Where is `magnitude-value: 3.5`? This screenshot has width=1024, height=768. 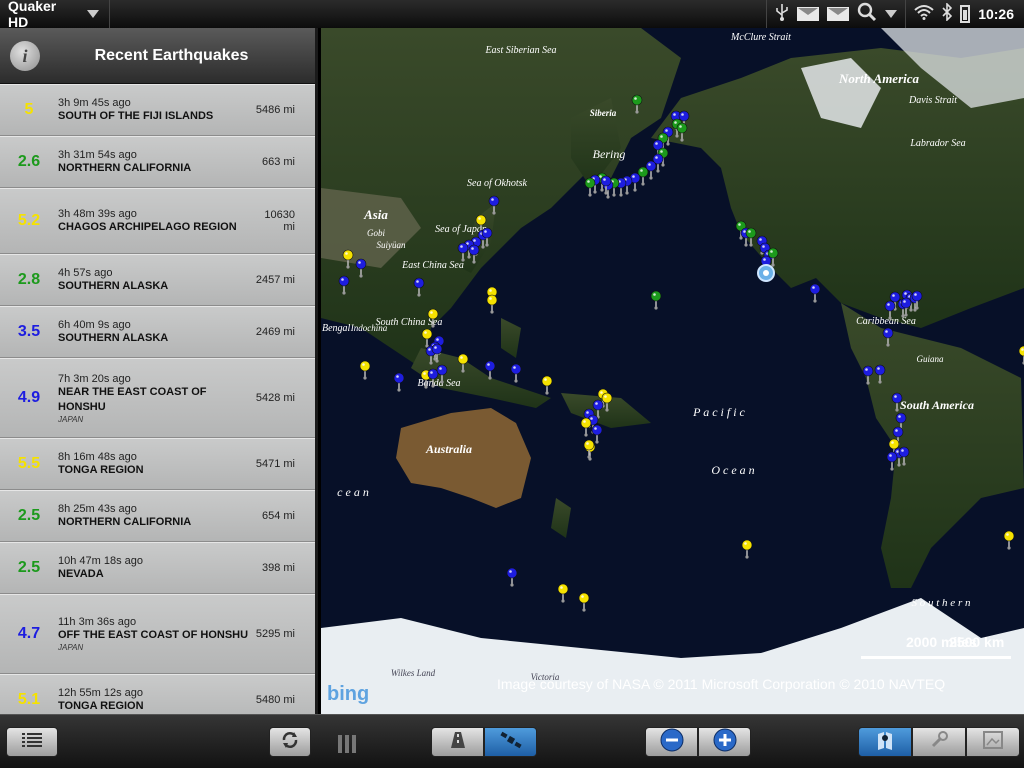 magnitude-value: 3.5 is located at coordinates (29, 331).